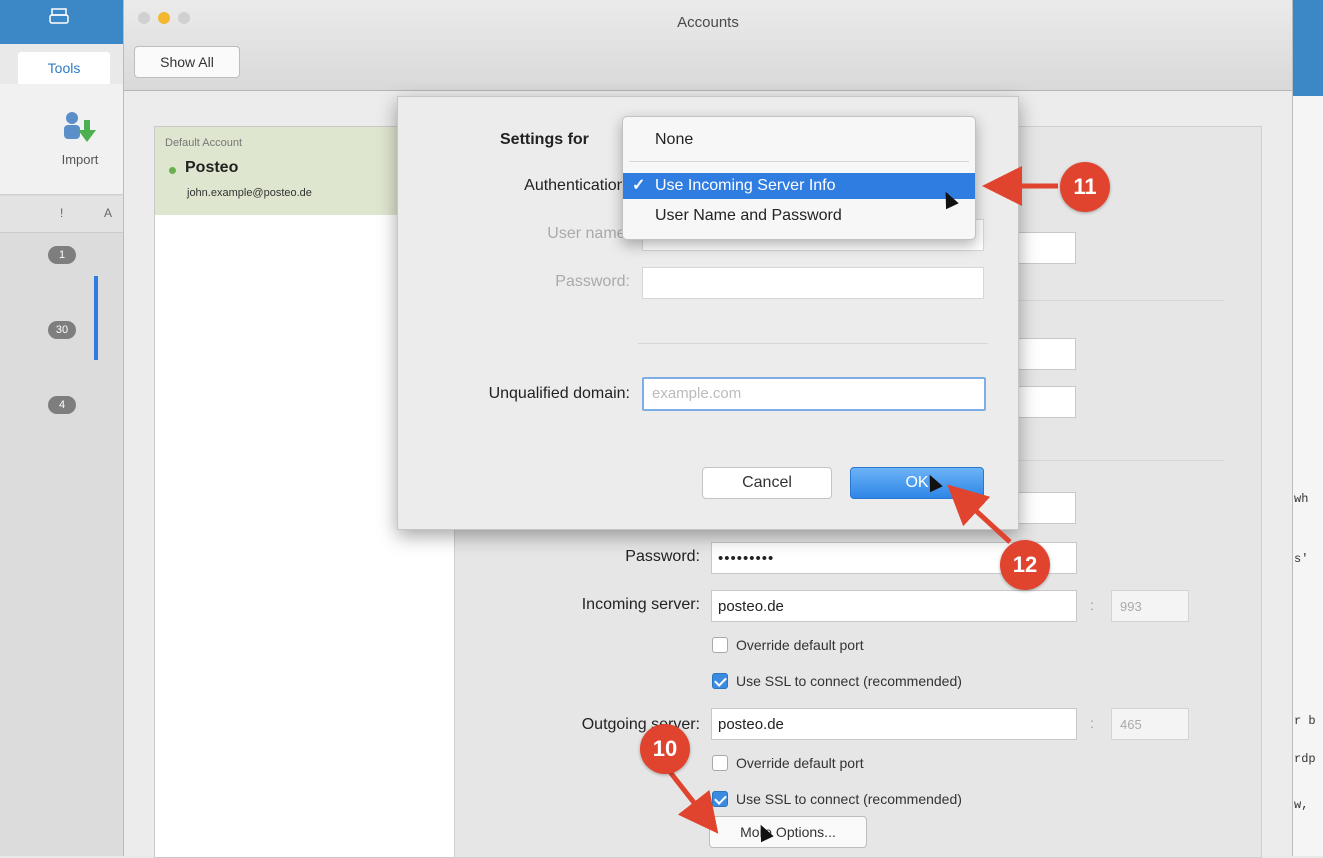 This screenshot has width=1323, height=858. What do you see at coordinates (693, 802) in the screenshot?
I see `arrow-to-more-options` at bounding box center [693, 802].